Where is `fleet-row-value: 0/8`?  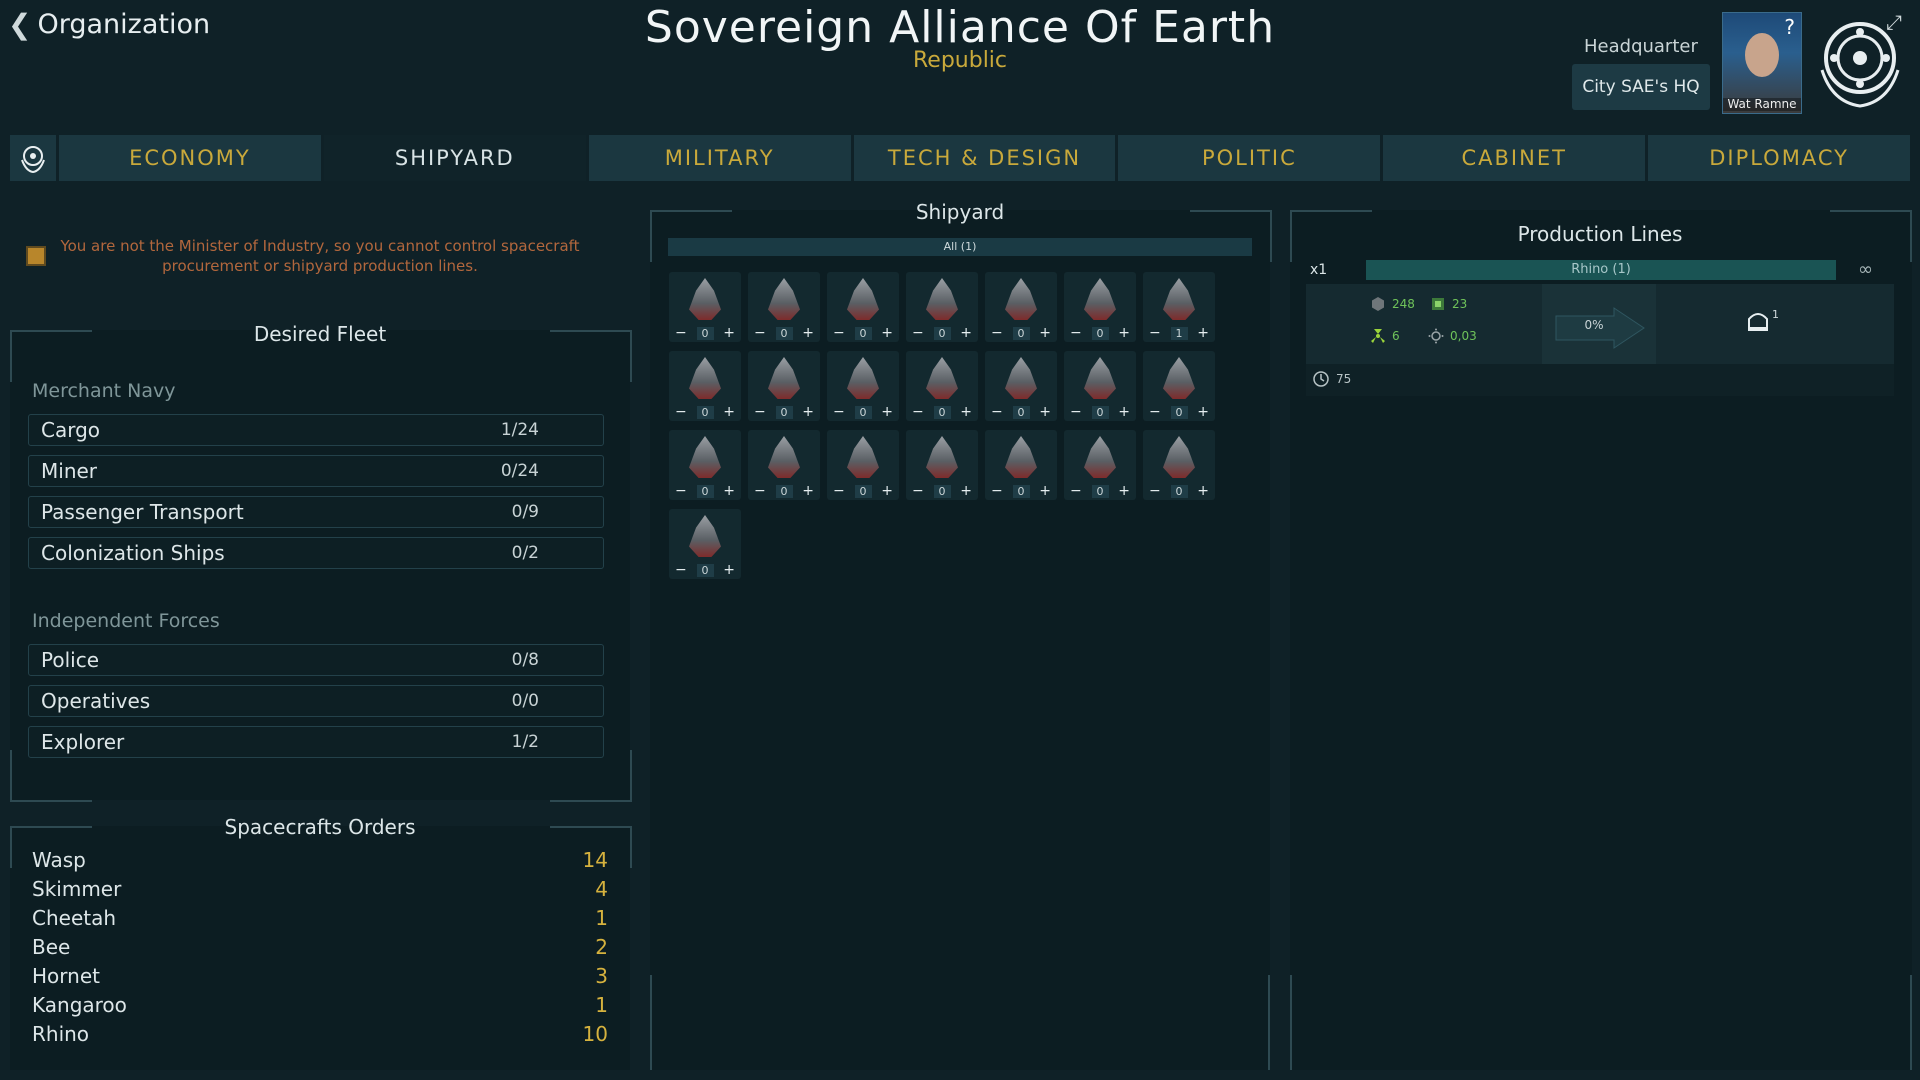 fleet-row-value: 0/8 is located at coordinates (525, 660).